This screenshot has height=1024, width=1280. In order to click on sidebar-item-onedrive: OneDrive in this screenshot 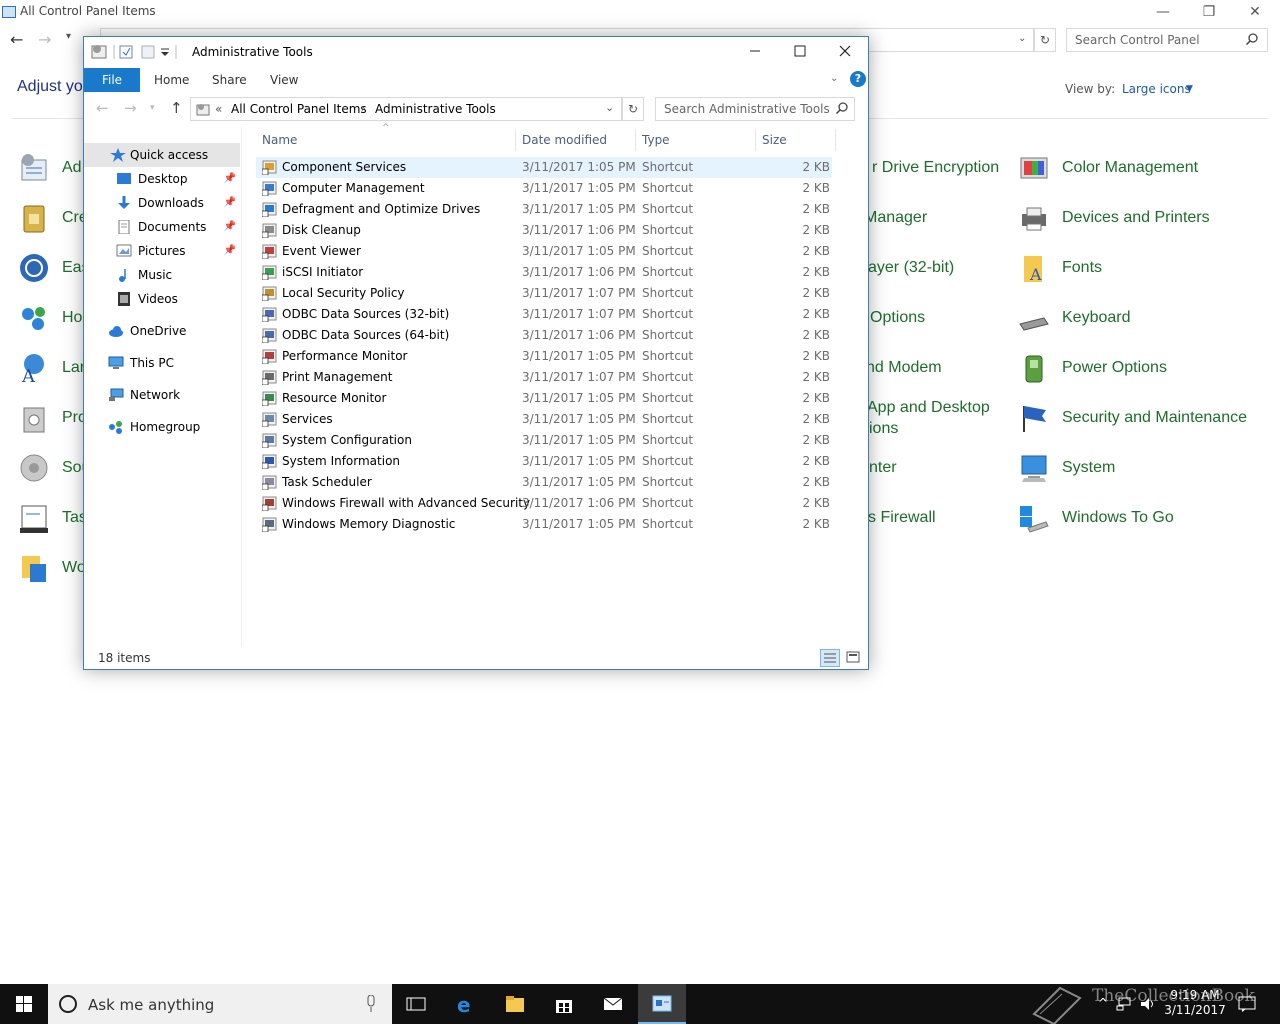, I will do `click(162, 331)`.